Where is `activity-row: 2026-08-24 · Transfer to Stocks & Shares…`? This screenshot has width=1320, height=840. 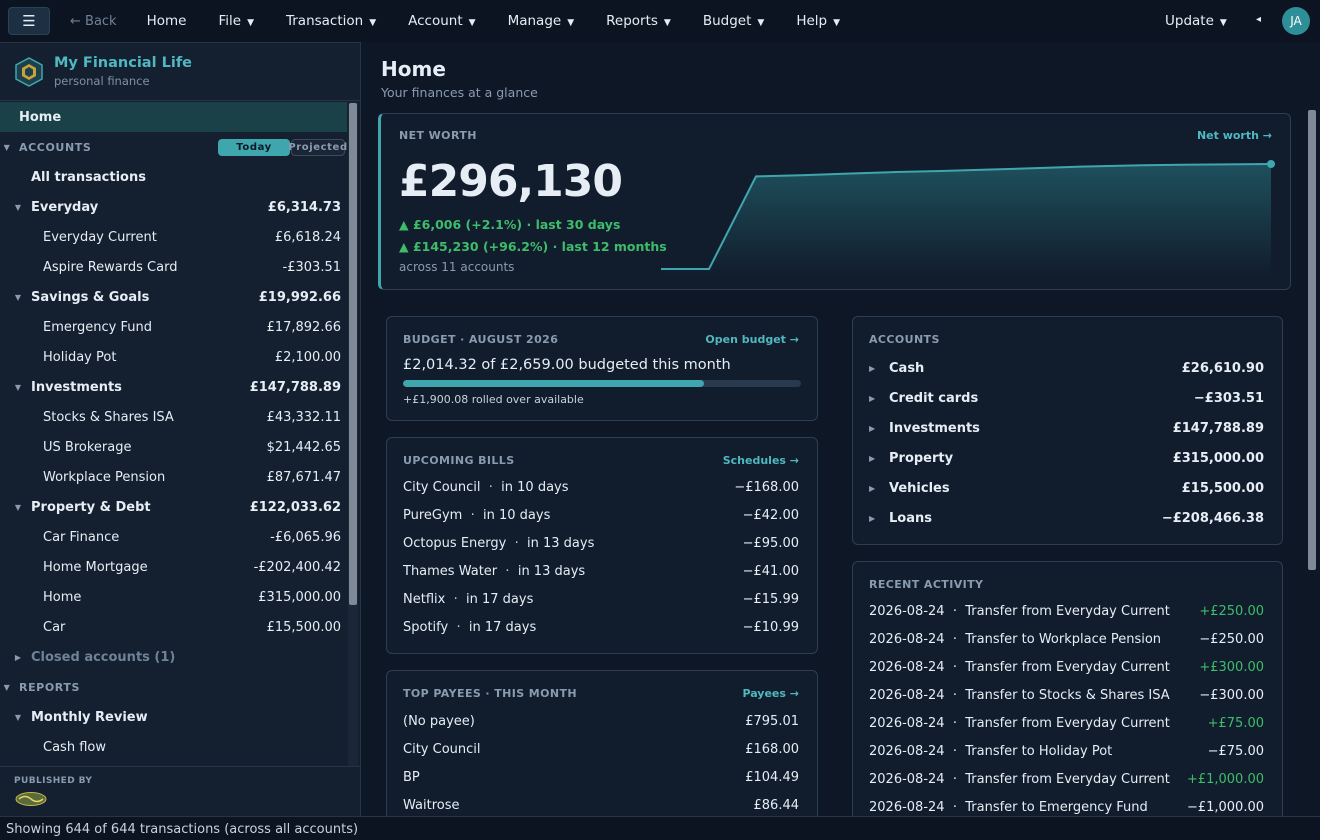 activity-row: 2026-08-24 · Transfer to Stocks & Shares… is located at coordinates (1066, 695).